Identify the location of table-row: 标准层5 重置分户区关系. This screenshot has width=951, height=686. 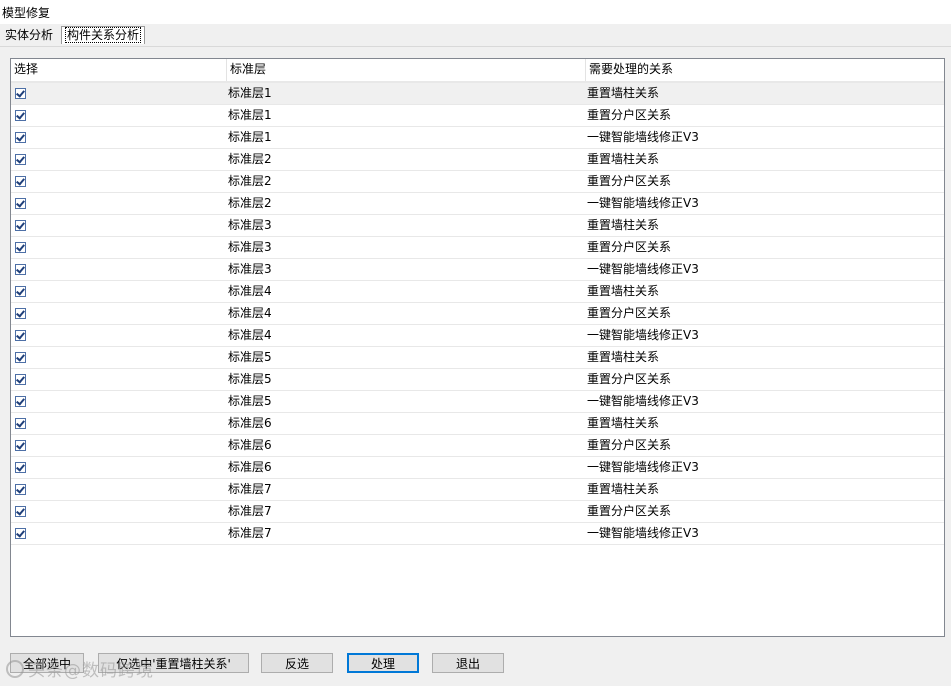
(477, 380).